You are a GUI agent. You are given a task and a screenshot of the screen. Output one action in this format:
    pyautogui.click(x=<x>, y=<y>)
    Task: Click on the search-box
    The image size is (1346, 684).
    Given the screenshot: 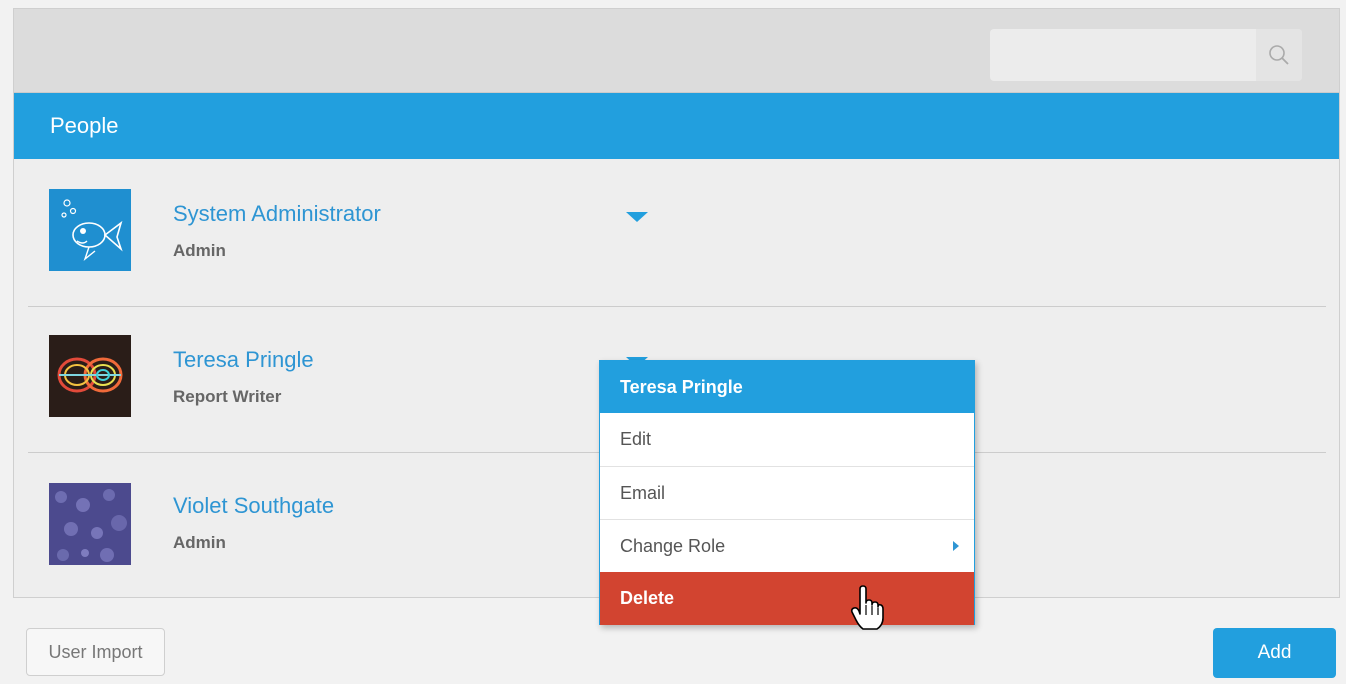 What is the action you would take?
    pyautogui.click(x=1146, y=55)
    